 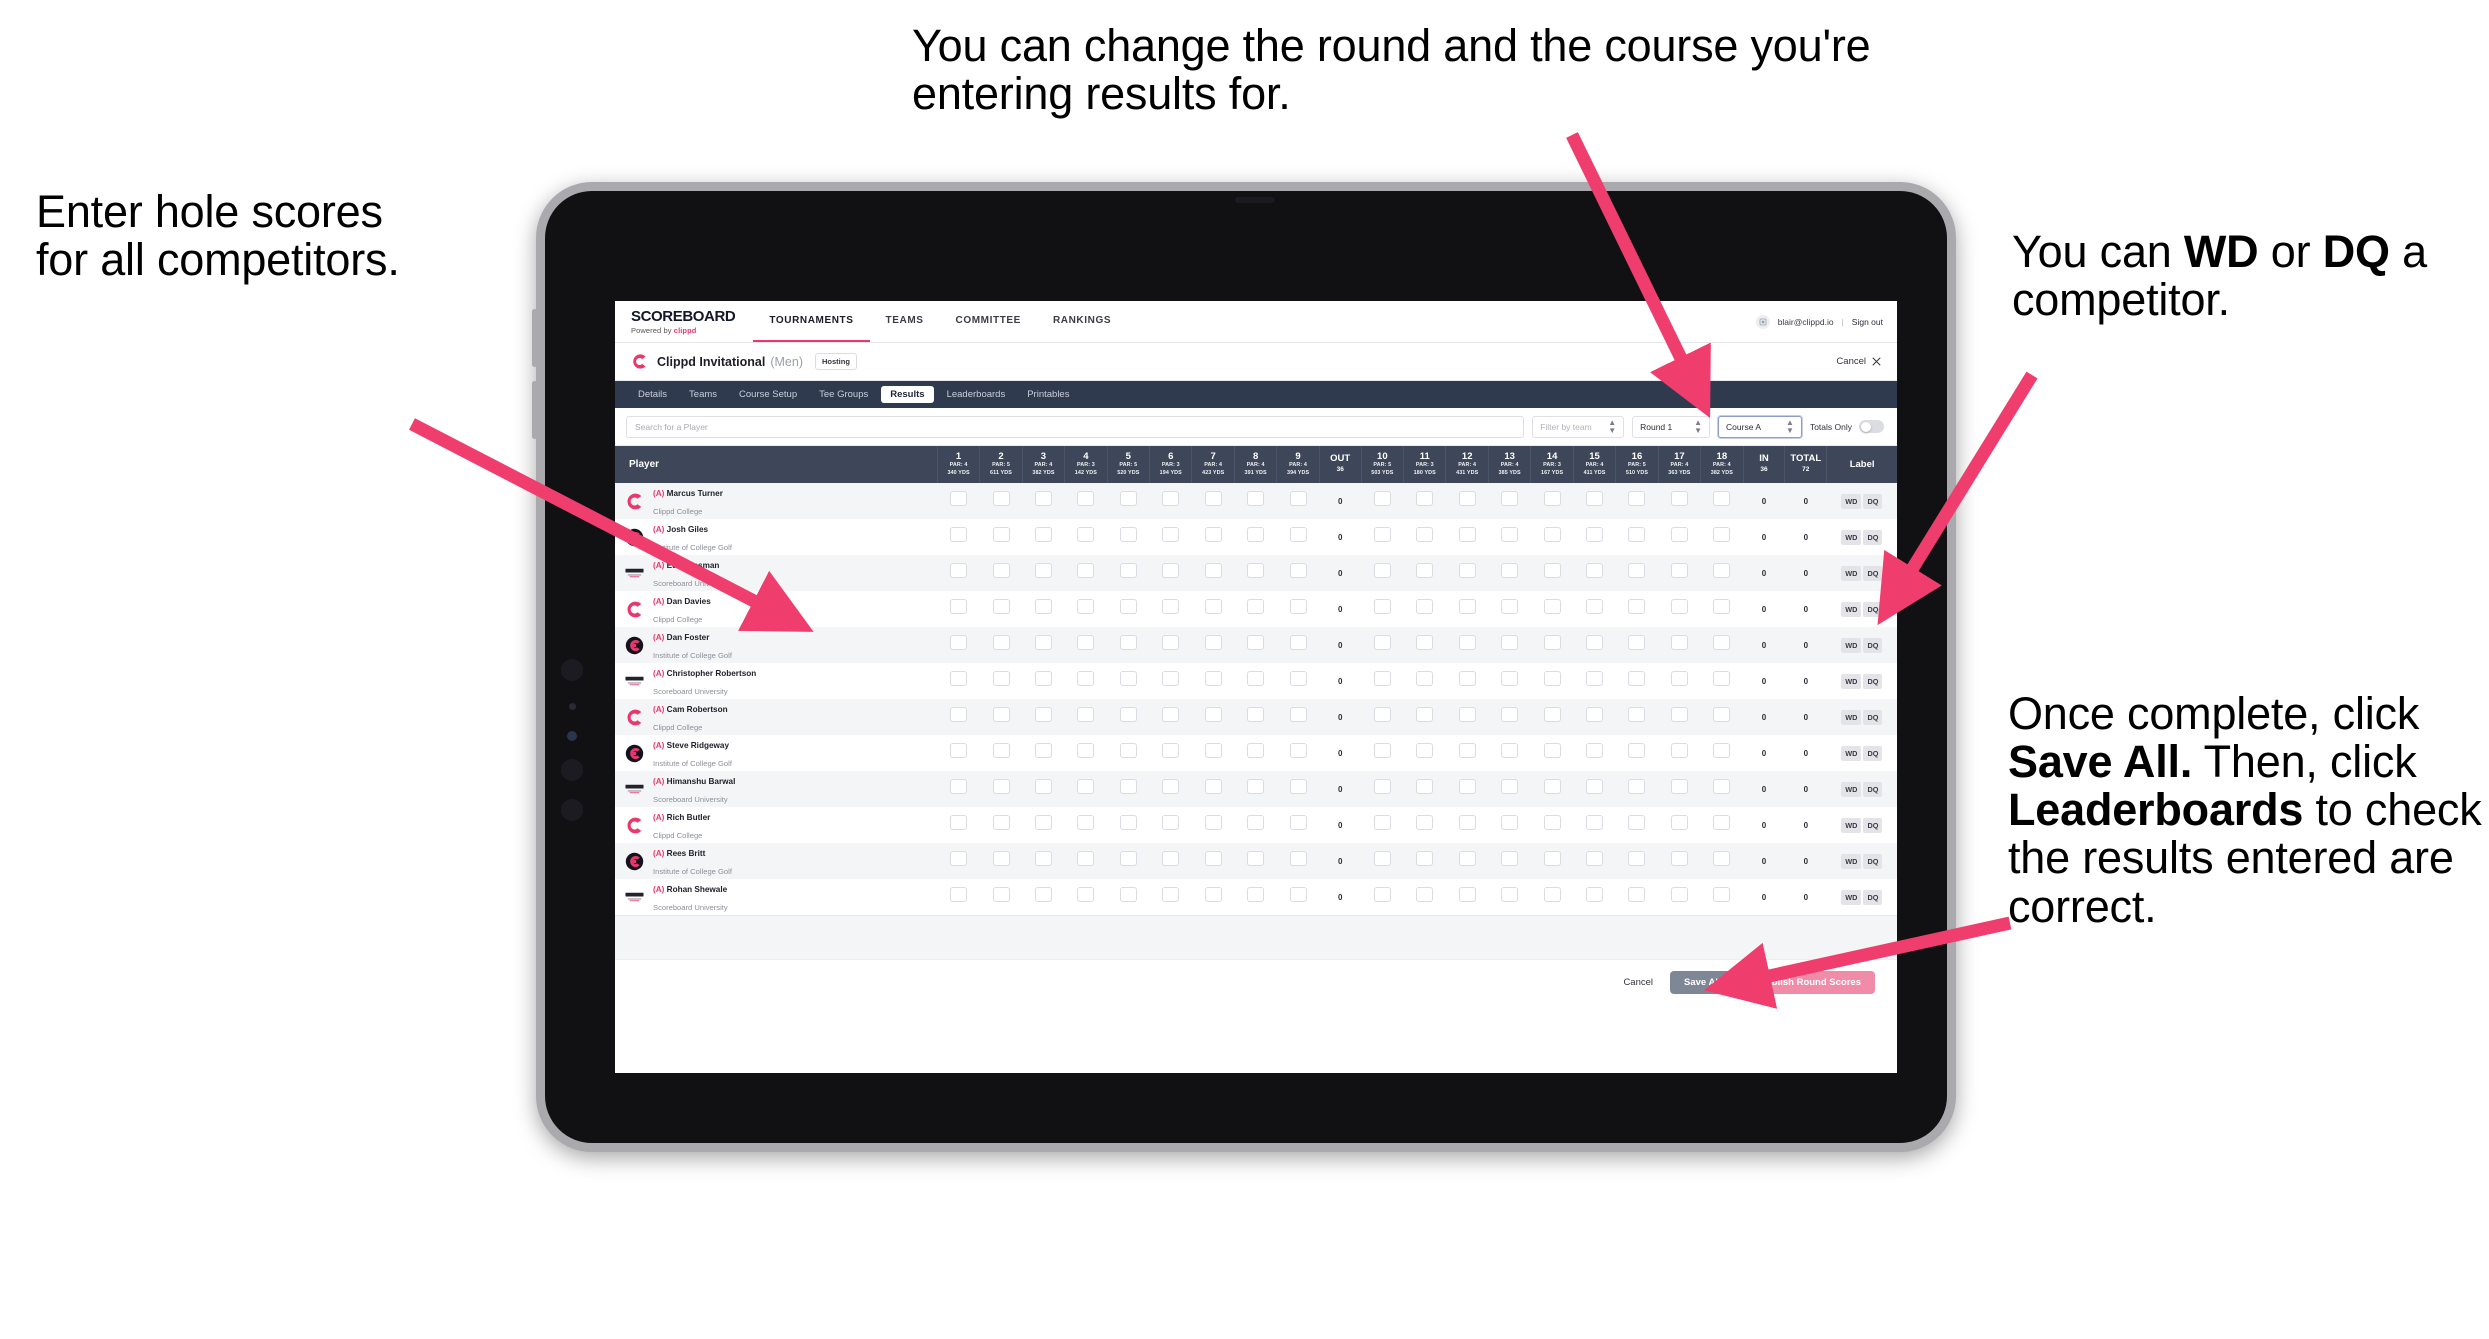 I want to click on publish-round-scores-button: Publish Round Scores, so click(x=1810, y=982).